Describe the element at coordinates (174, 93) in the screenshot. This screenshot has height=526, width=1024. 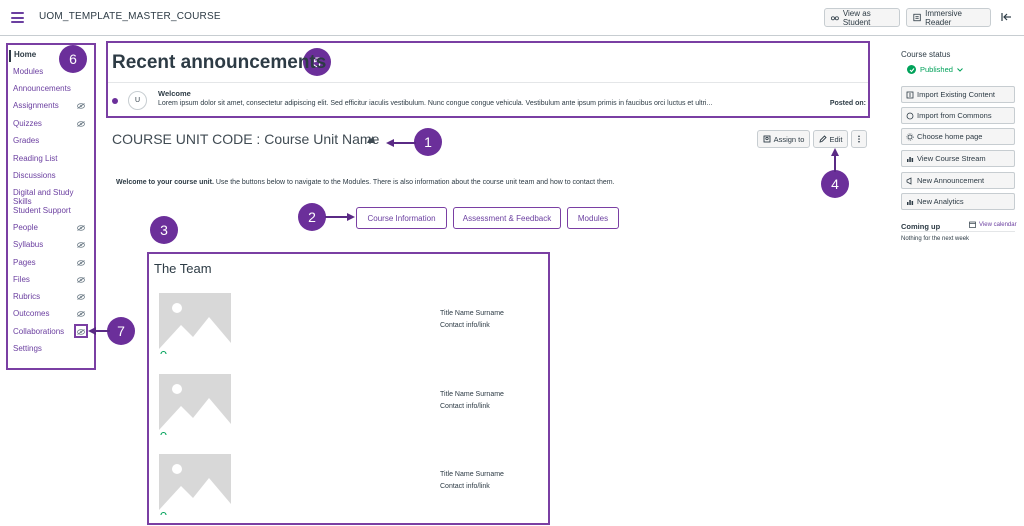
I see `announcement-title: Welcome` at that location.